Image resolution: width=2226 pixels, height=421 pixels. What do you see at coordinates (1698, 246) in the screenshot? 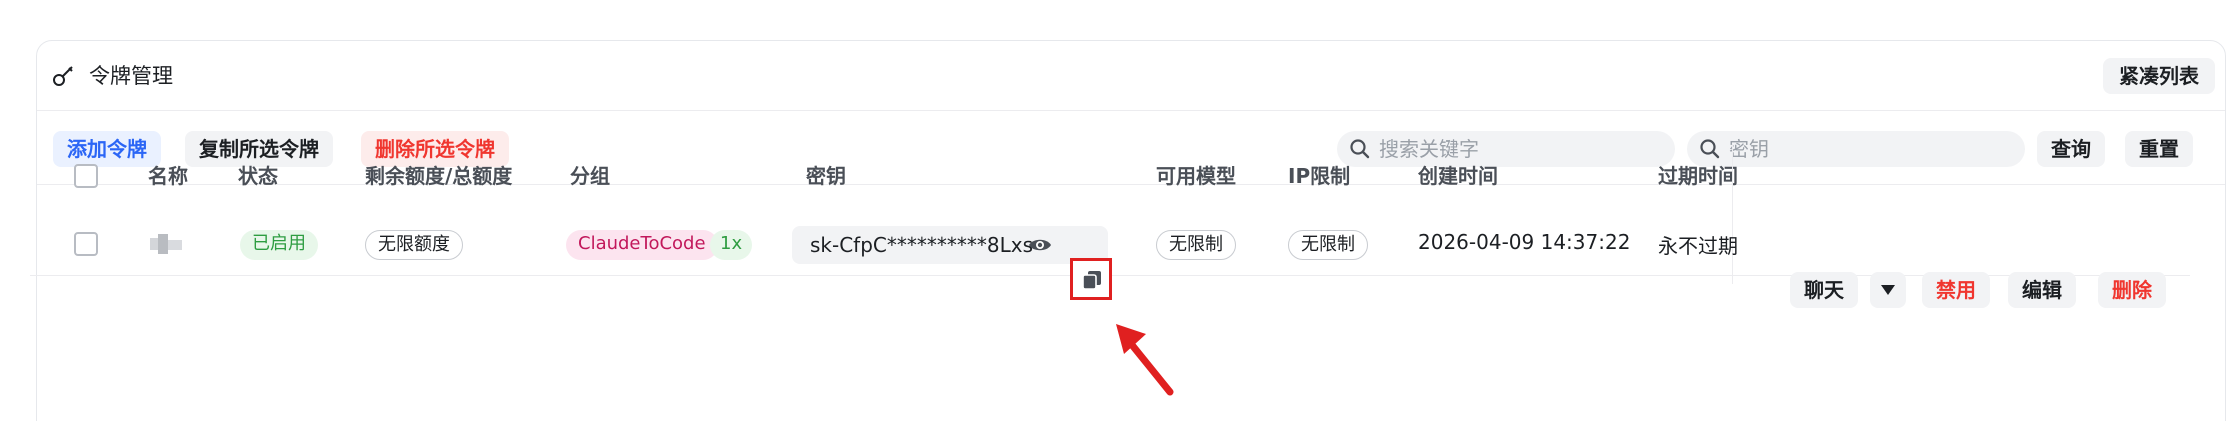
I see `expire-time: 永不过期` at bounding box center [1698, 246].